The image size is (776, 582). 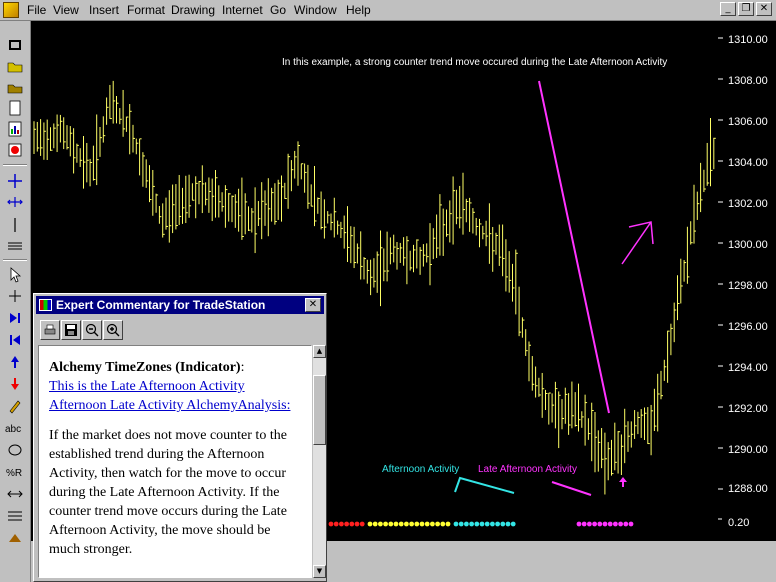 I want to click on dialog-title-bar: Expert Commentary for TradeStation ✕, so click(x=180, y=305).